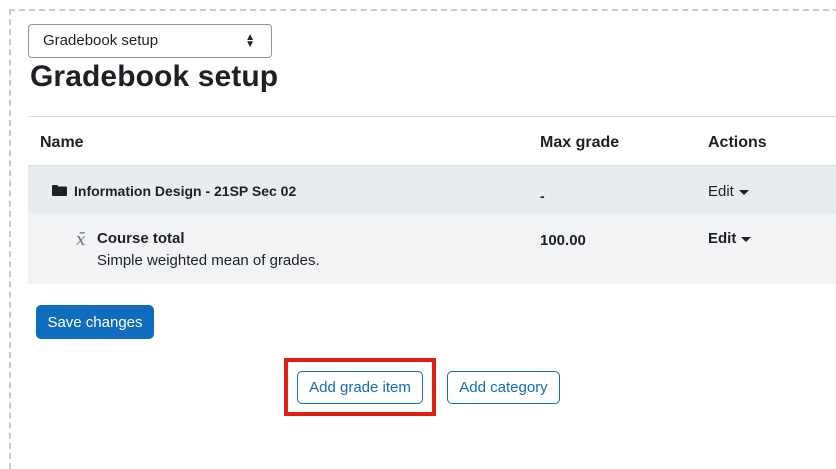 This screenshot has height=469, width=836. I want to click on save-changes-button: Save changes, so click(95, 322).